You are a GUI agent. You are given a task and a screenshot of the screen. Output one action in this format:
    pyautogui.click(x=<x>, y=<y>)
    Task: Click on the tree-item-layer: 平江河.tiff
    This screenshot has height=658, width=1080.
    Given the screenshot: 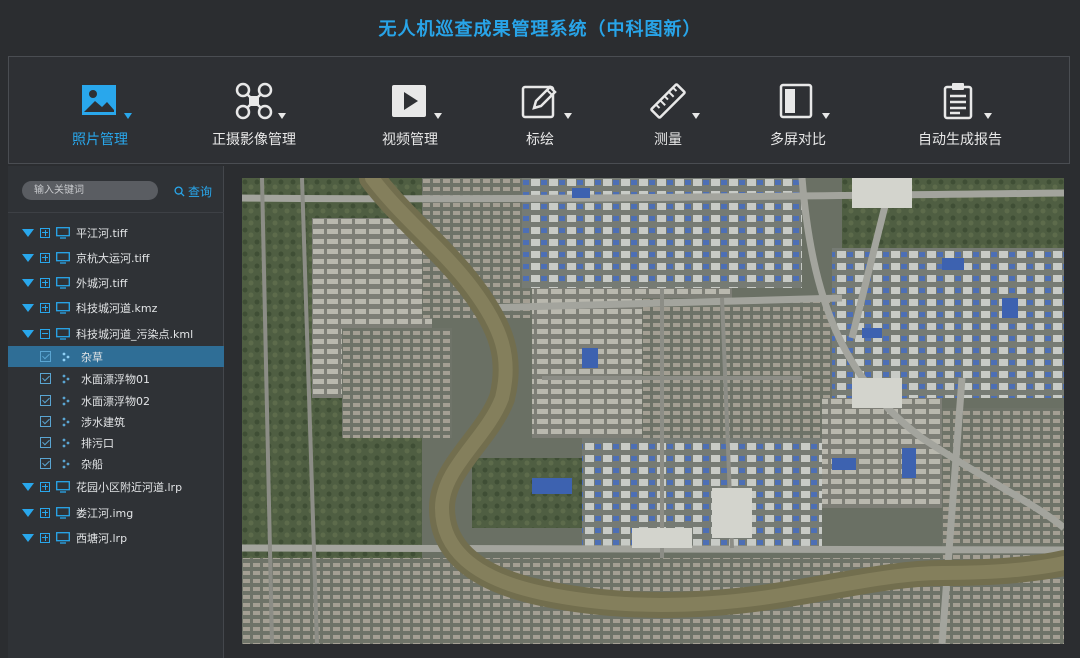 What is the action you would take?
    pyautogui.click(x=116, y=232)
    